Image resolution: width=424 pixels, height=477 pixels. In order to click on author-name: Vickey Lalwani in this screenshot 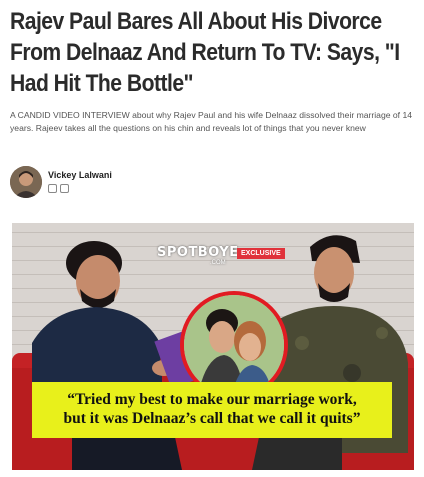, I will do `click(80, 175)`.